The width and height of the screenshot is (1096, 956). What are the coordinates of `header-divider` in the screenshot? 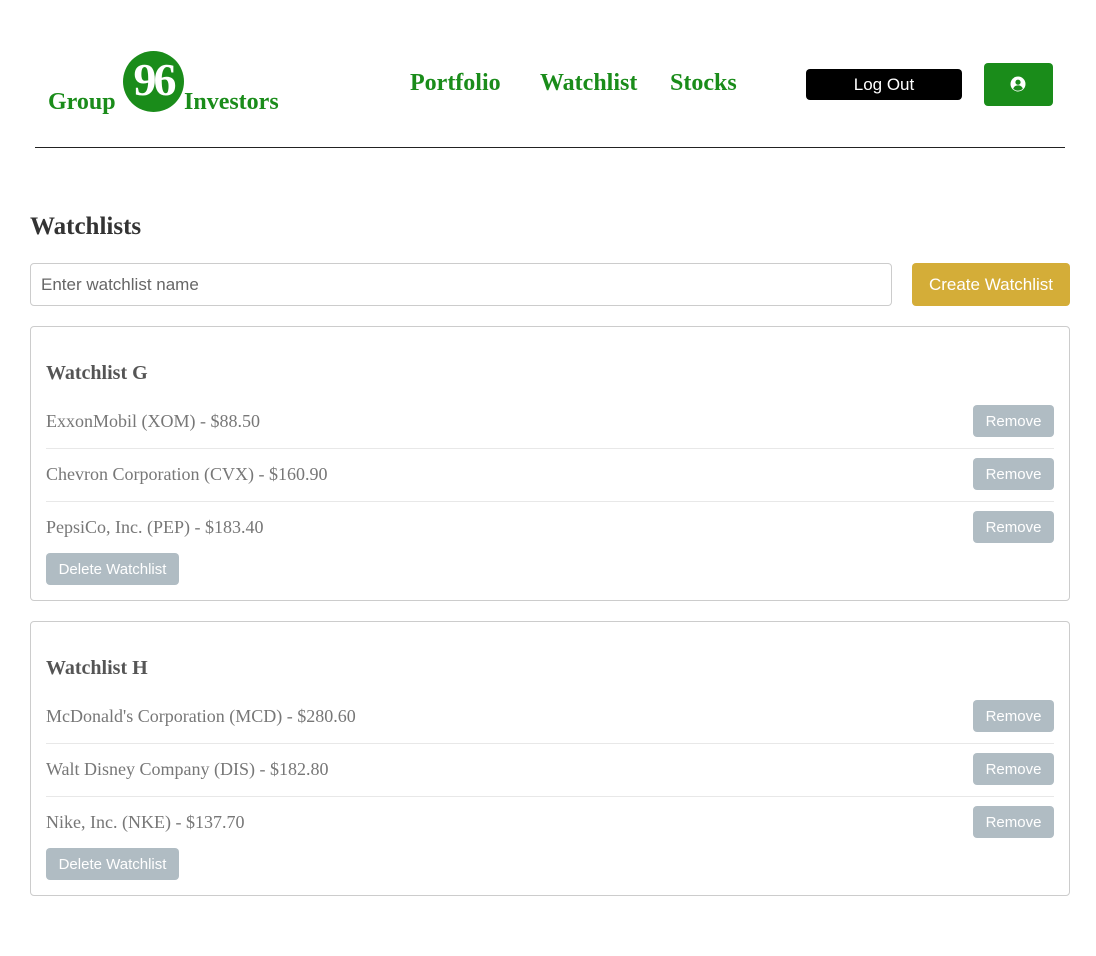 It's located at (550, 147).